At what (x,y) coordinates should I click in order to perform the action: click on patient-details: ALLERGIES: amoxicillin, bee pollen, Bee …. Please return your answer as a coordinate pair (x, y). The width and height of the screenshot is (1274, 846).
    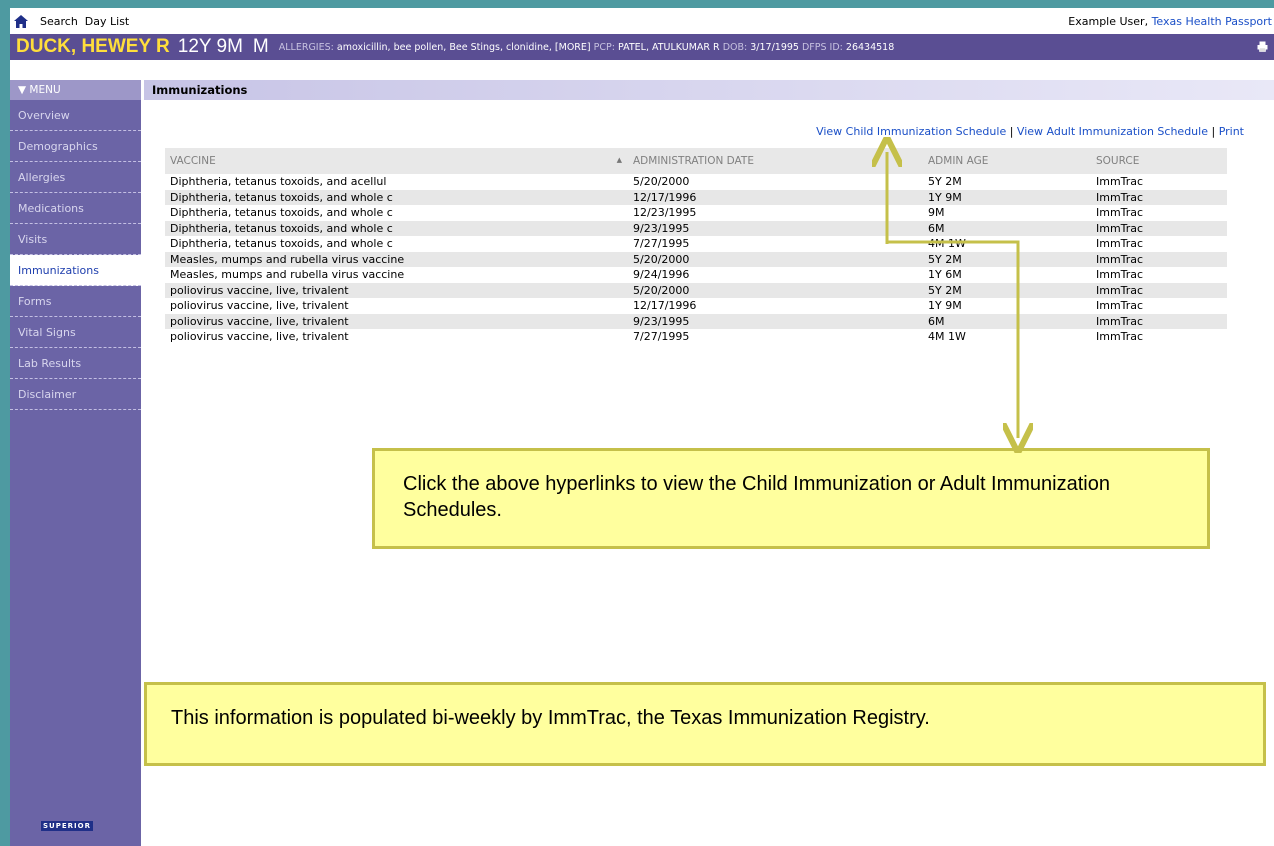
    Looking at the image, I should click on (587, 47).